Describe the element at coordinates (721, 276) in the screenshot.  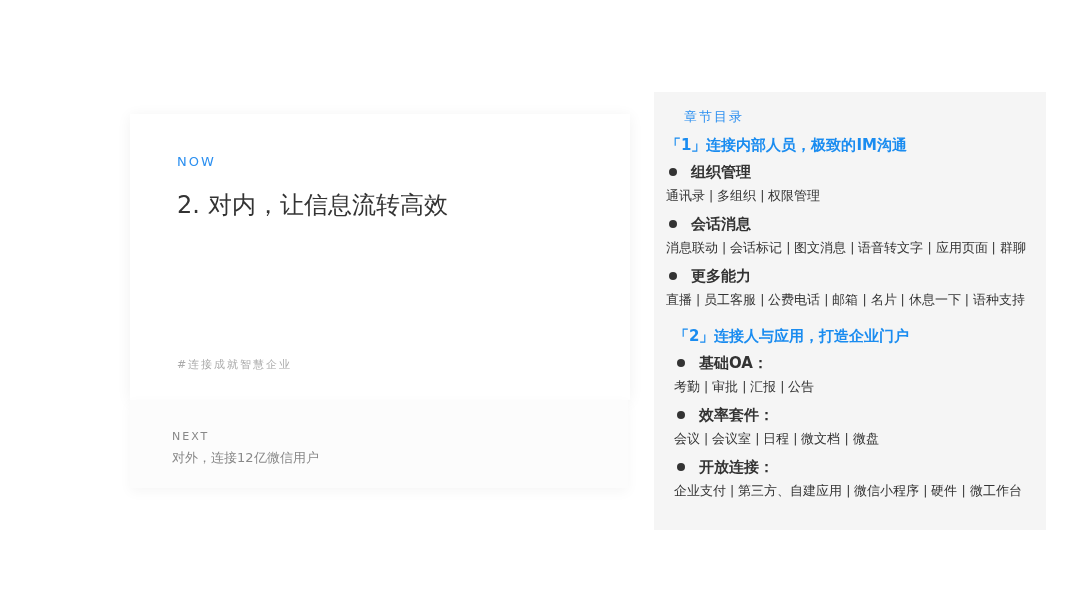
I see `group-title: 更多能力` at that location.